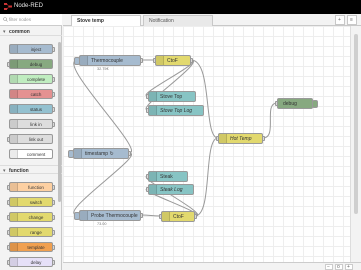 This screenshot has width=361, height=270. What do you see at coordinates (31, 262) in the screenshot?
I see `palette-node-delay: delay` at bounding box center [31, 262].